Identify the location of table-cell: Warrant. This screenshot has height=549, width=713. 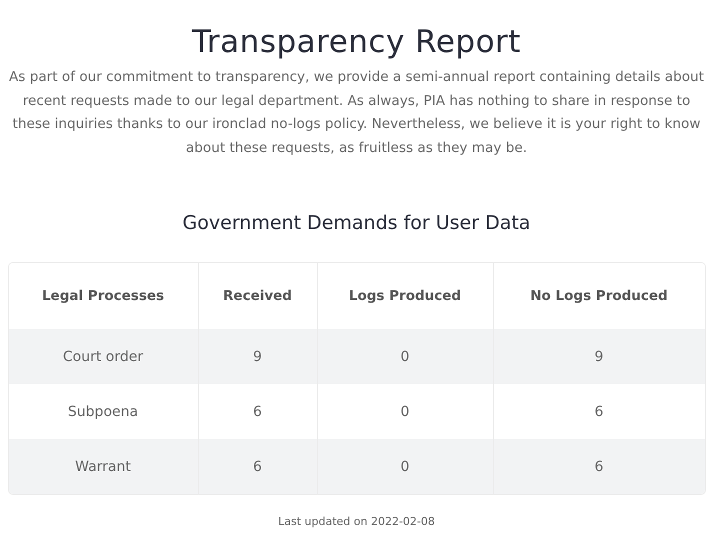
(103, 466).